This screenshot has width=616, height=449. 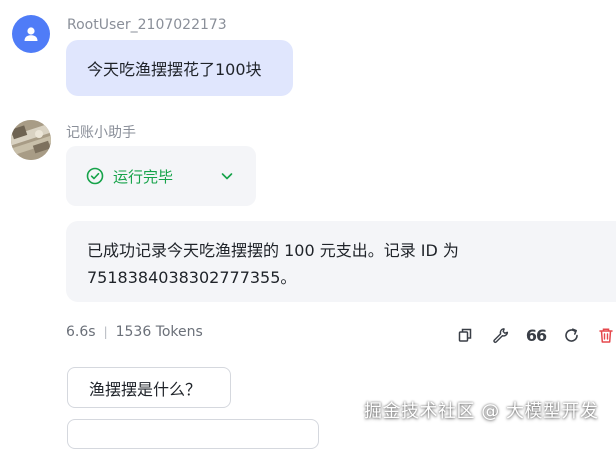 I want to click on response-meta: 6.6s | 1536 Tokens, so click(x=134, y=332).